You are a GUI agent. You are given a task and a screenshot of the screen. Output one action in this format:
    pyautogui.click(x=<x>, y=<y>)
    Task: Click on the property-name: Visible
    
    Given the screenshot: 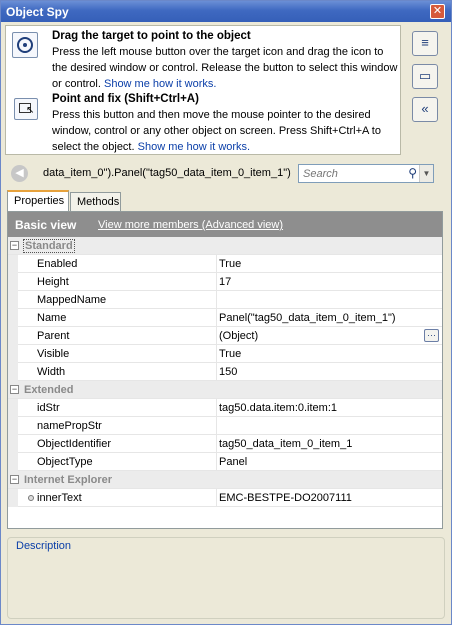 What is the action you would take?
    pyautogui.click(x=53, y=354)
    